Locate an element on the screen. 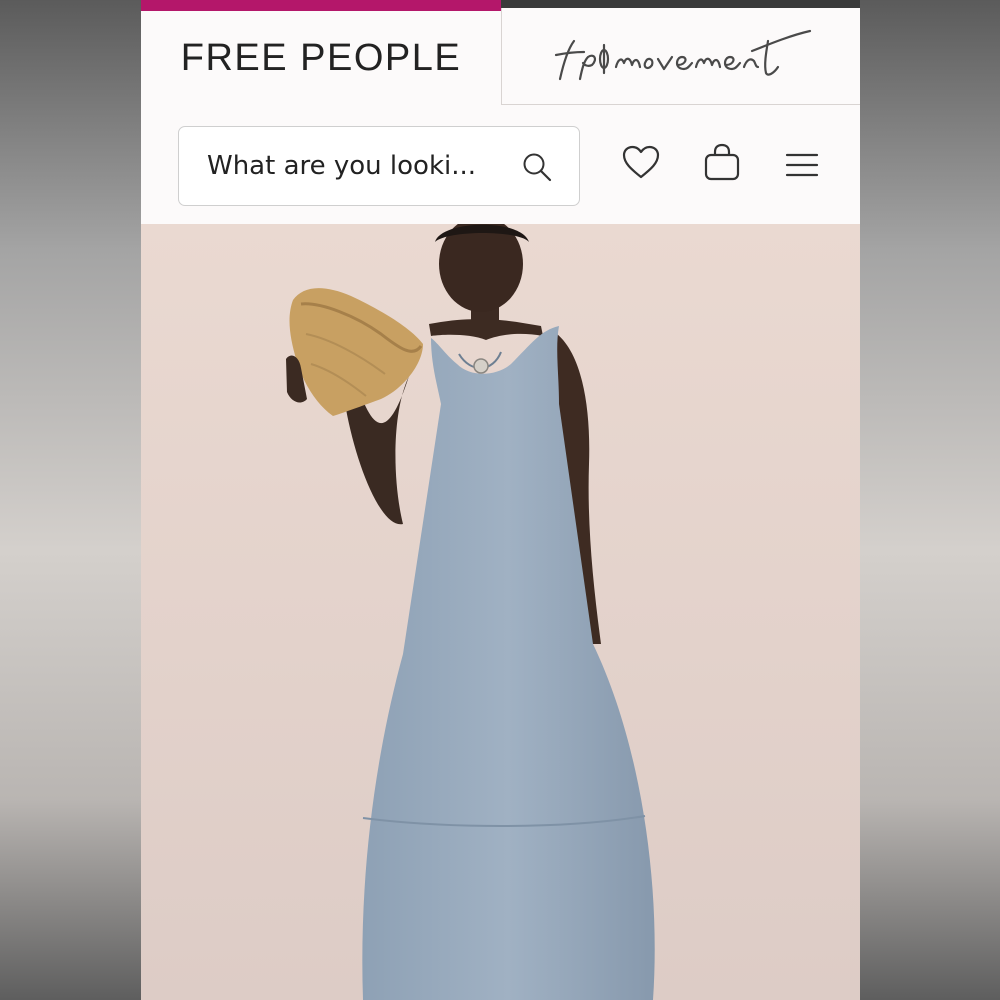  fp-movement-tab is located at coordinates (680, 56).